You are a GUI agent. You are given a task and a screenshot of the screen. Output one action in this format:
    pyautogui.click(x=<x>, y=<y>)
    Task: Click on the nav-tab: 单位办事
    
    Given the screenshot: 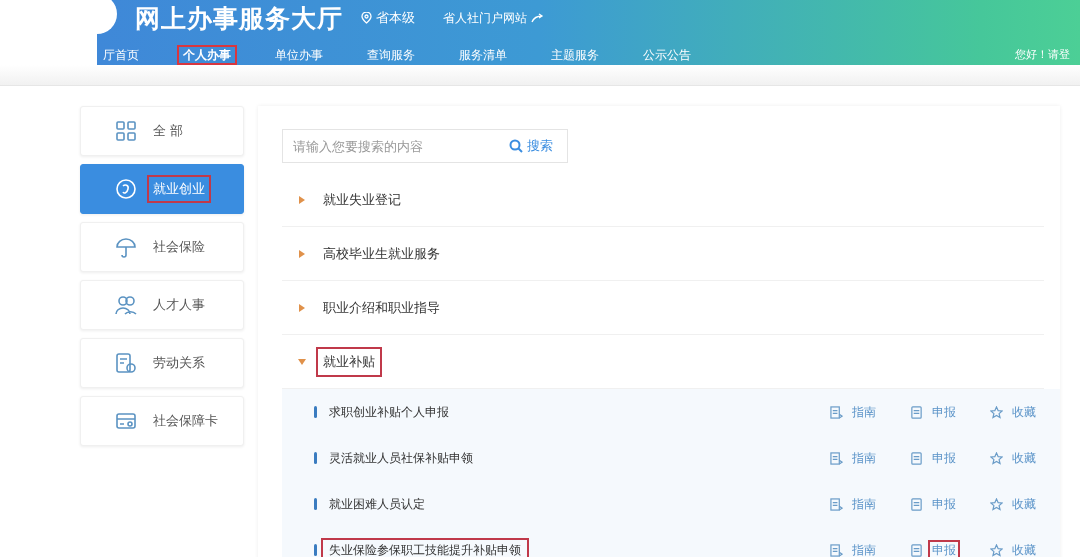 What is the action you would take?
    pyautogui.click(x=299, y=55)
    